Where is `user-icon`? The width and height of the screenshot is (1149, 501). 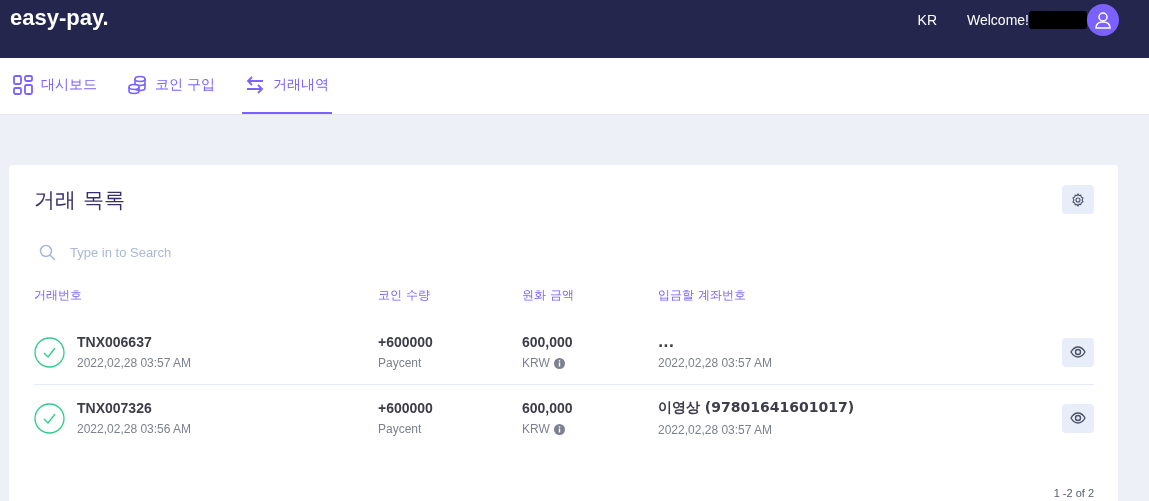 user-icon is located at coordinates (1103, 20).